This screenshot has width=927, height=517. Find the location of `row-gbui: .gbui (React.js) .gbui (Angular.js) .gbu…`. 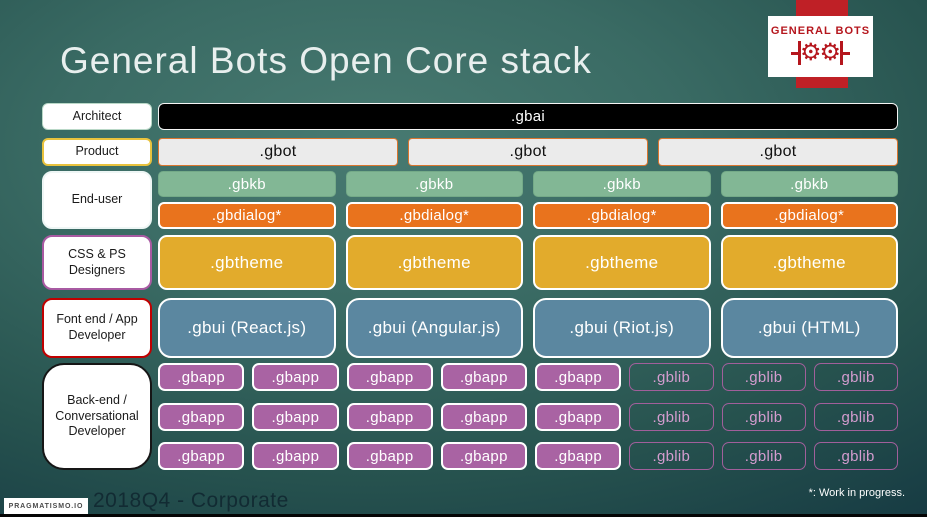

row-gbui: .gbui (React.js) .gbui (Angular.js) .gbu… is located at coordinates (528, 328).